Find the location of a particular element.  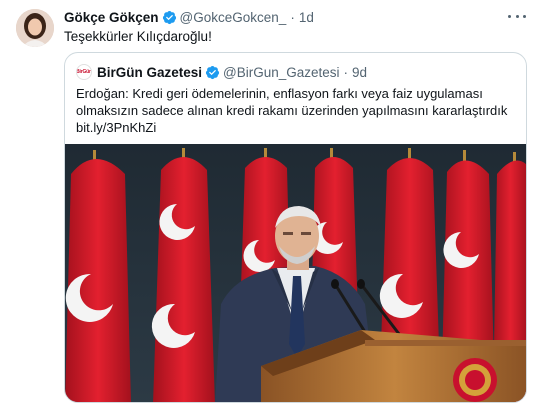

tweet-header: Gökçe Gökçen @GokceGokcen_ · 1d is located at coordinates (189, 17).